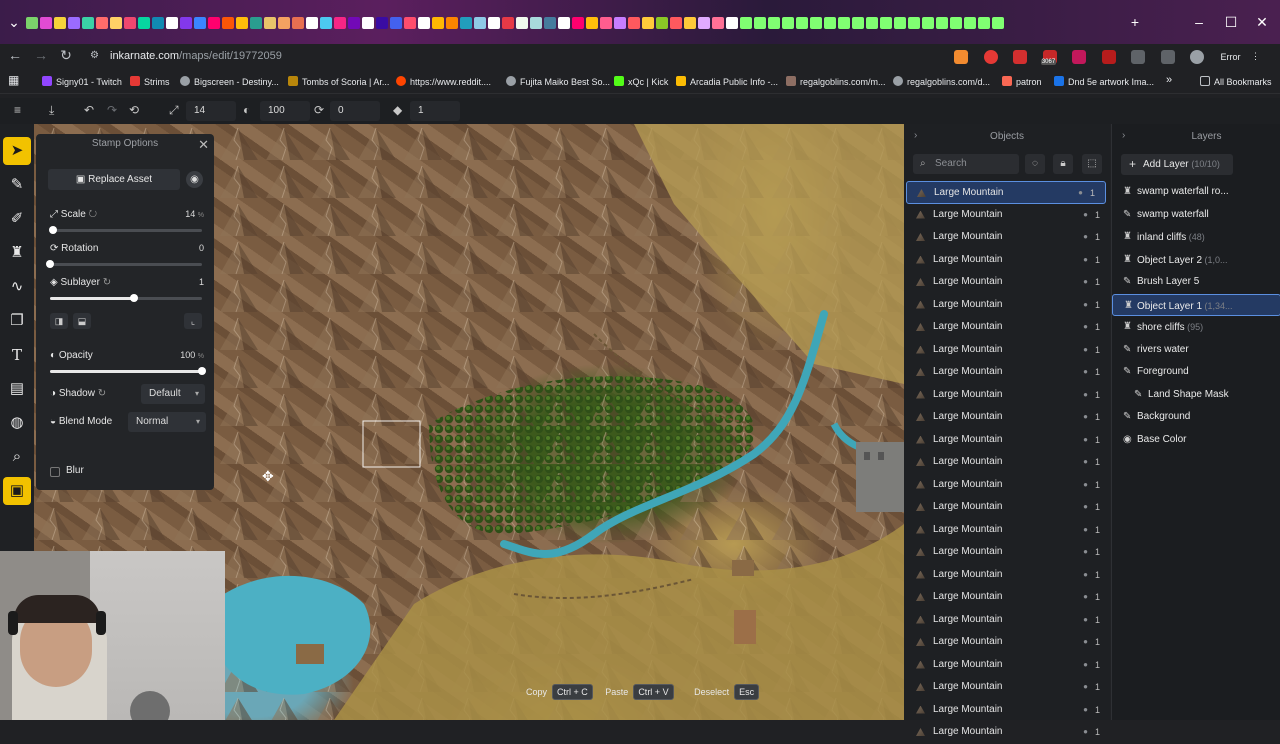 This screenshot has height=744, width=1280. Describe the element at coordinates (17, 355) in the screenshot. I see `text-tool-icon: T` at that location.